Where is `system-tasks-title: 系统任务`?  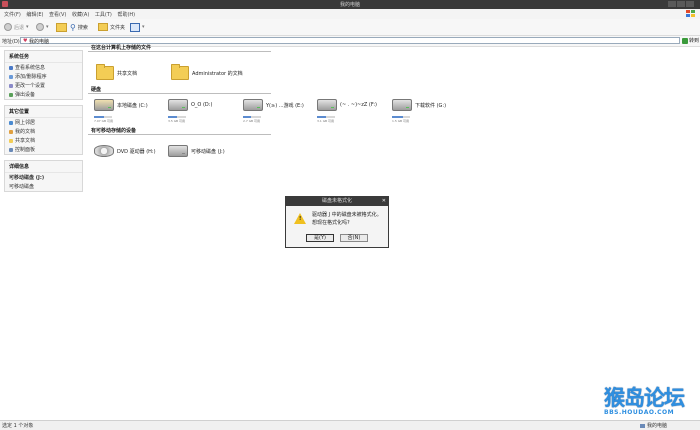
system-tasks-title: 系统任务 is located at coordinates (43, 57).